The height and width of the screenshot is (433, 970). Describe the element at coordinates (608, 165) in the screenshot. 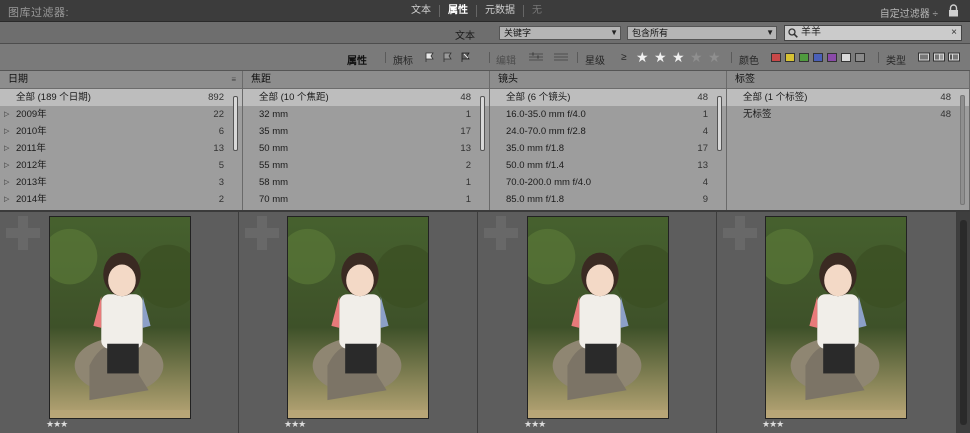

I see `list-item: 50.0 mm f/1.4 13` at that location.